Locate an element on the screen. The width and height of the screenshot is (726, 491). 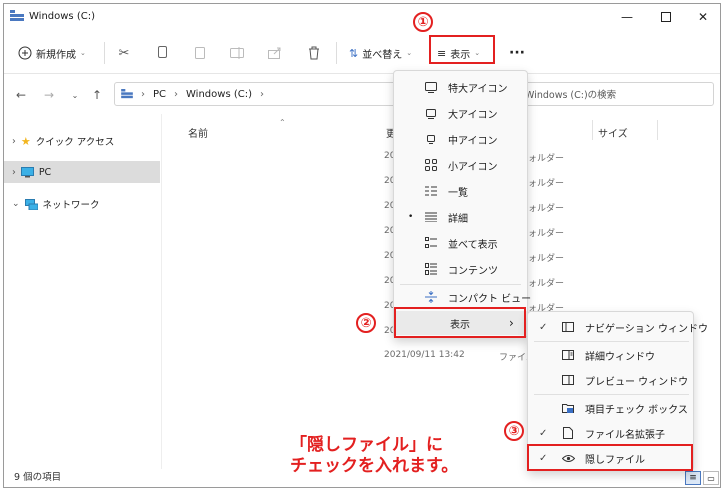
folder-app-icon is located at coordinates (17, 15).